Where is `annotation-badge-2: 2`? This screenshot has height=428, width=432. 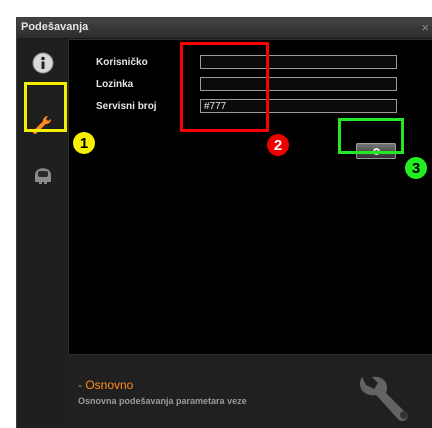
annotation-badge-2: 2 is located at coordinates (278, 145).